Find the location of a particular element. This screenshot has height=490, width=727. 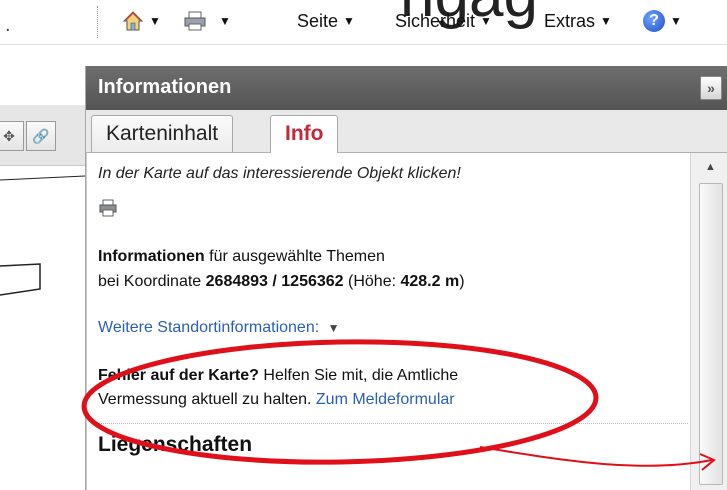

tab-info: Info is located at coordinates (304, 134).